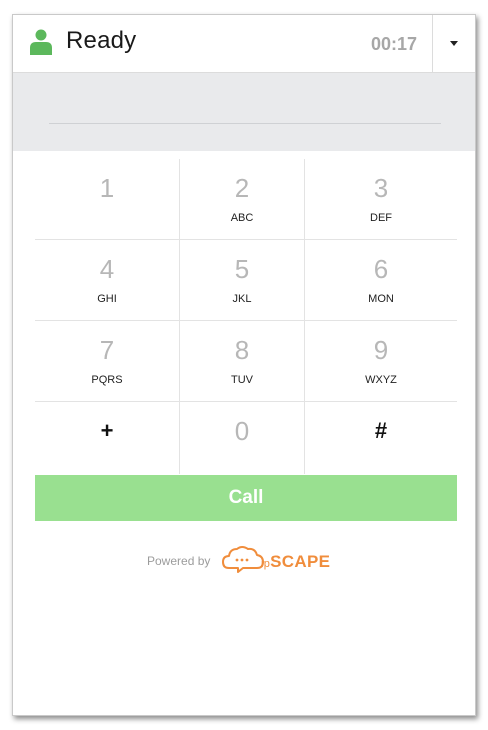 This screenshot has height=730, width=488. I want to click on key-9: 9 WXYZ, so click(381, 361).